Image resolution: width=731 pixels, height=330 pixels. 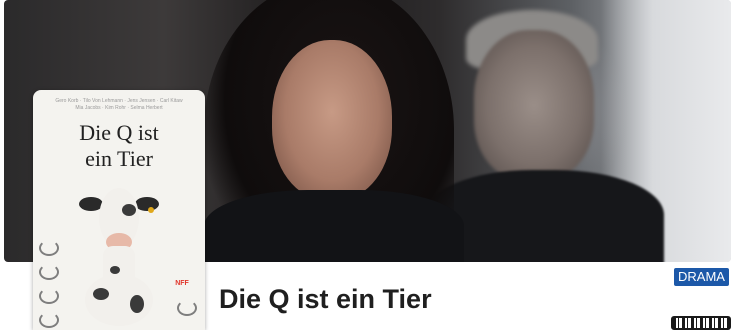 What do you see at coordinates (701, 277) in the screenshot?
I see `genre-badge: DRAMA` at bounding box center [701, 277].